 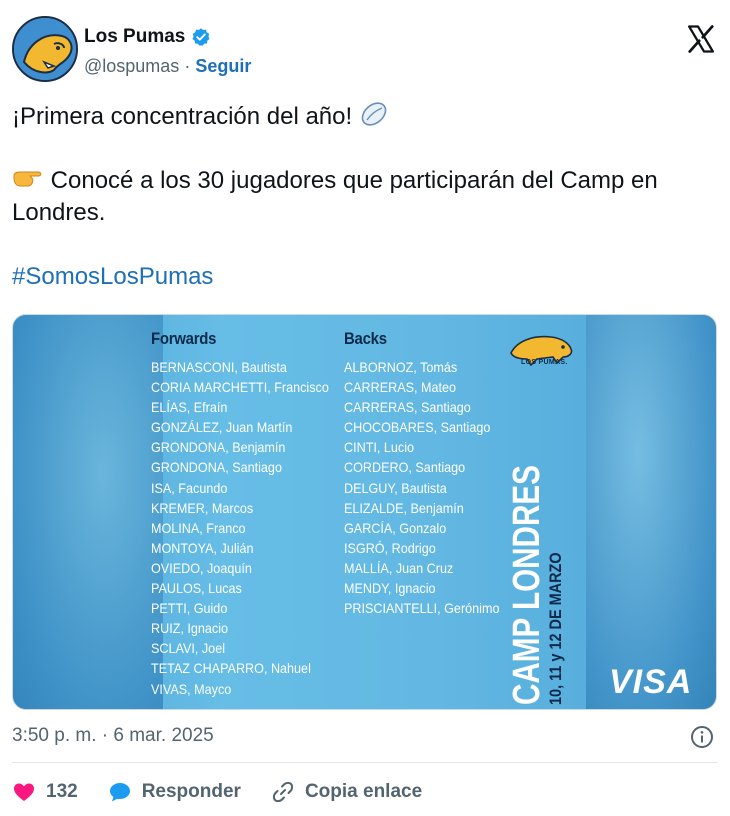 What do you see at coordinates (651, 512) in the screenshot?
I see `player-photo-right` at bounding box center [651, 512].